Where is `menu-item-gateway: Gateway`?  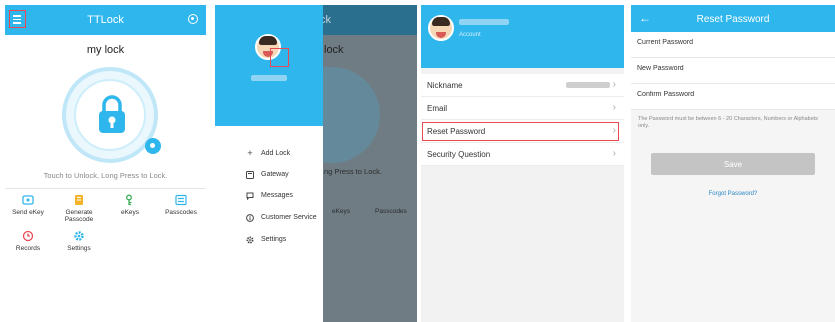
menu-item-gateway: Gateway is located at coordinates (275, 174).